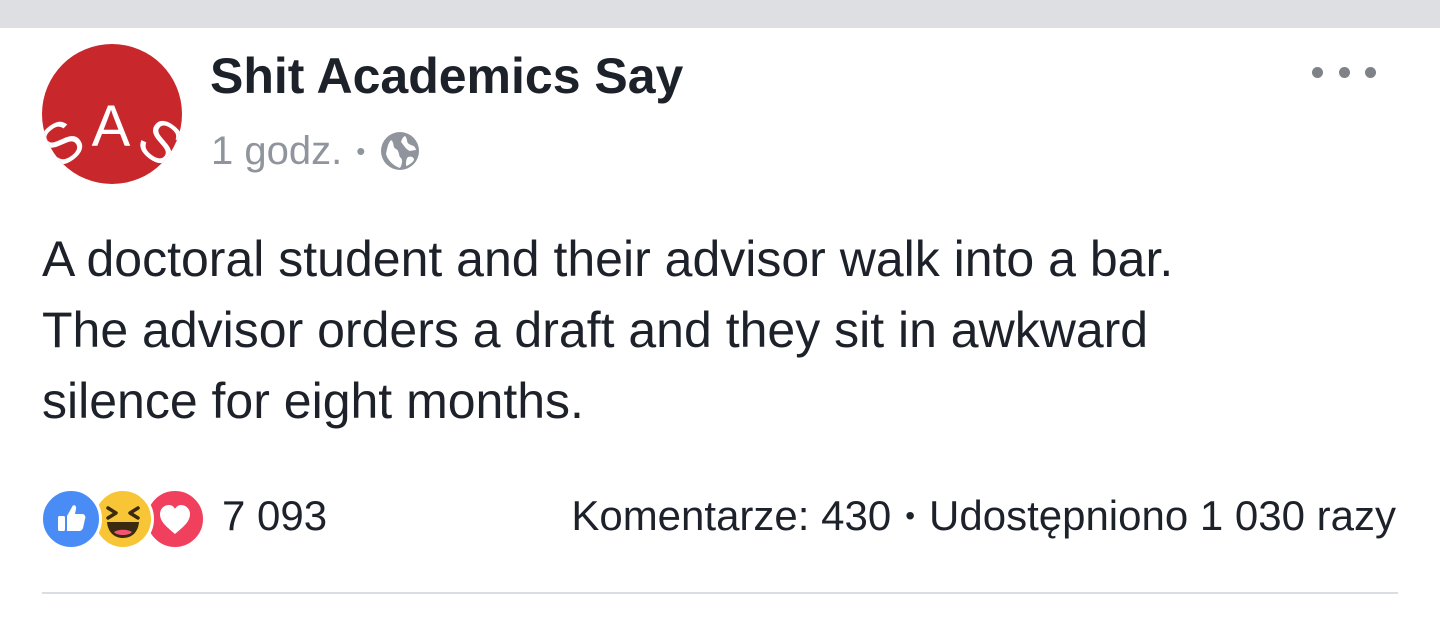  What do you see at coordinates (112, 137) in the screenshot?
I see `avatar-logo: SAS` at bounding box center [112, 137].